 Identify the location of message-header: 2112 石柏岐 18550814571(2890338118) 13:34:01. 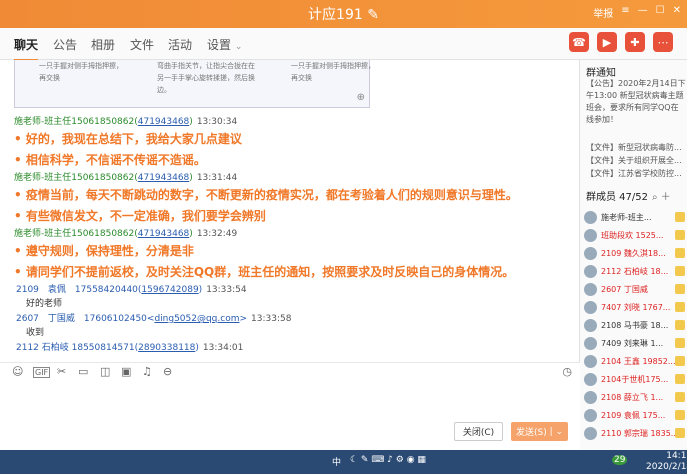
(130, 348).